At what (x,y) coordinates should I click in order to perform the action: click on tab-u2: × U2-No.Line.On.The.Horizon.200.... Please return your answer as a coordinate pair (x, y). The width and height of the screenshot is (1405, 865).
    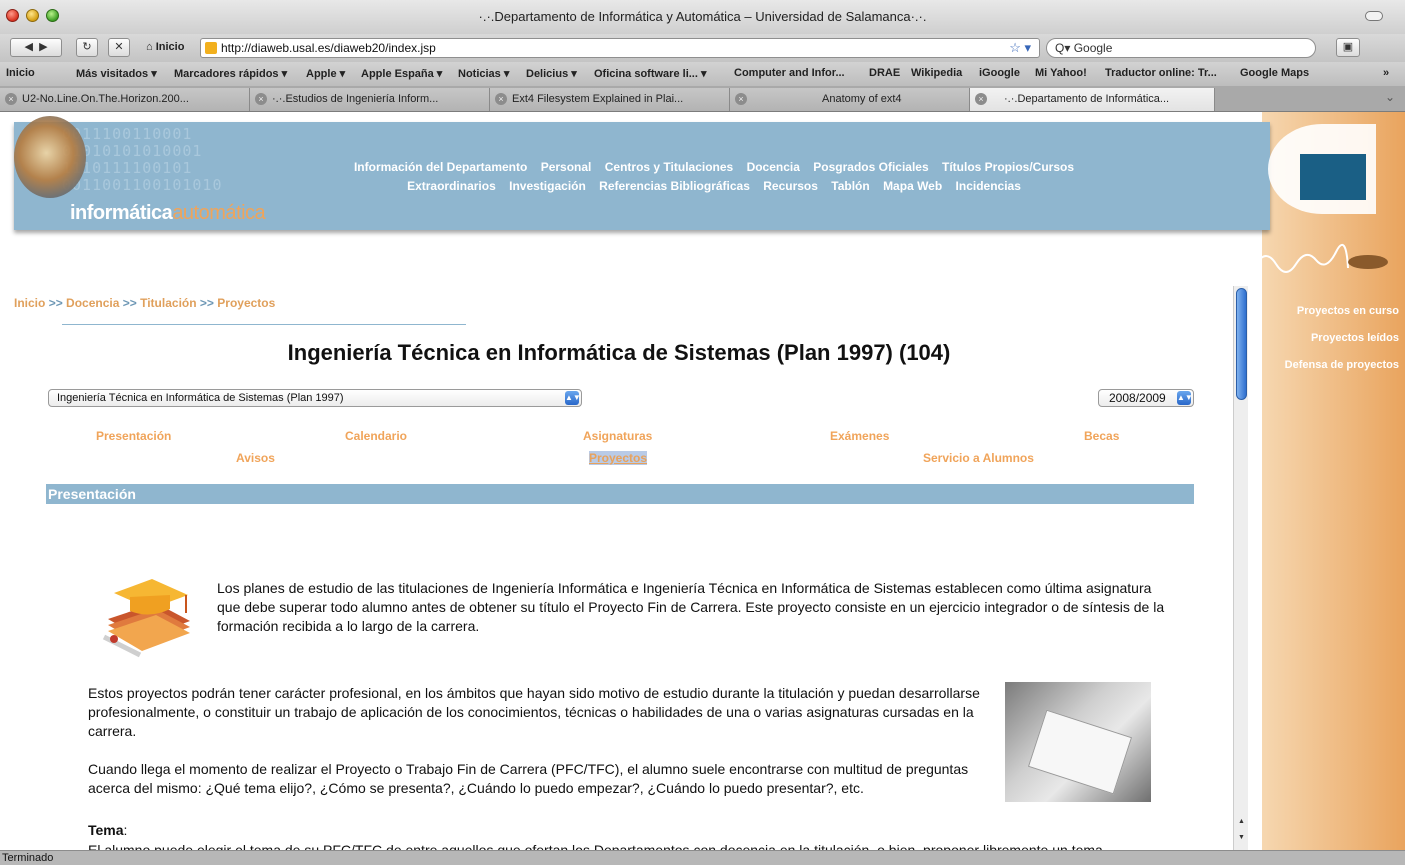
    Looking at the image, I should click on (125, 99).